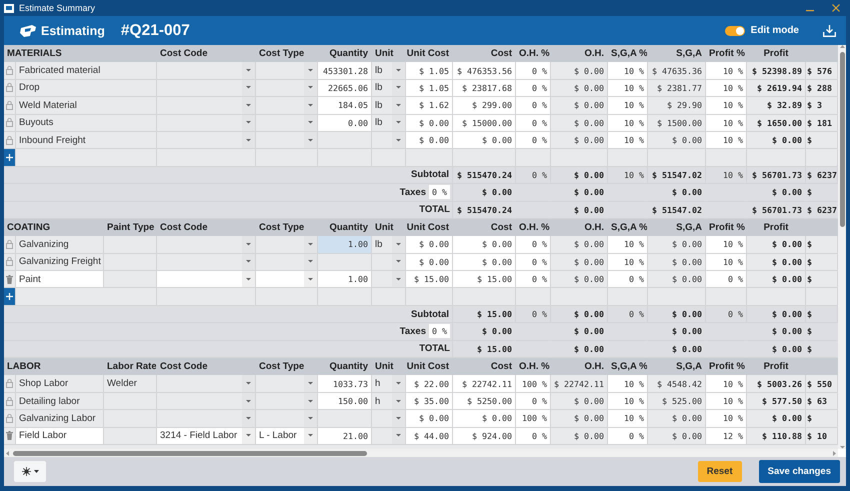  What do you see at coordinates (429, 384) in the screenshot?
I see `unit-cost-field: $ 22.00` at bounding box center [429, 384].